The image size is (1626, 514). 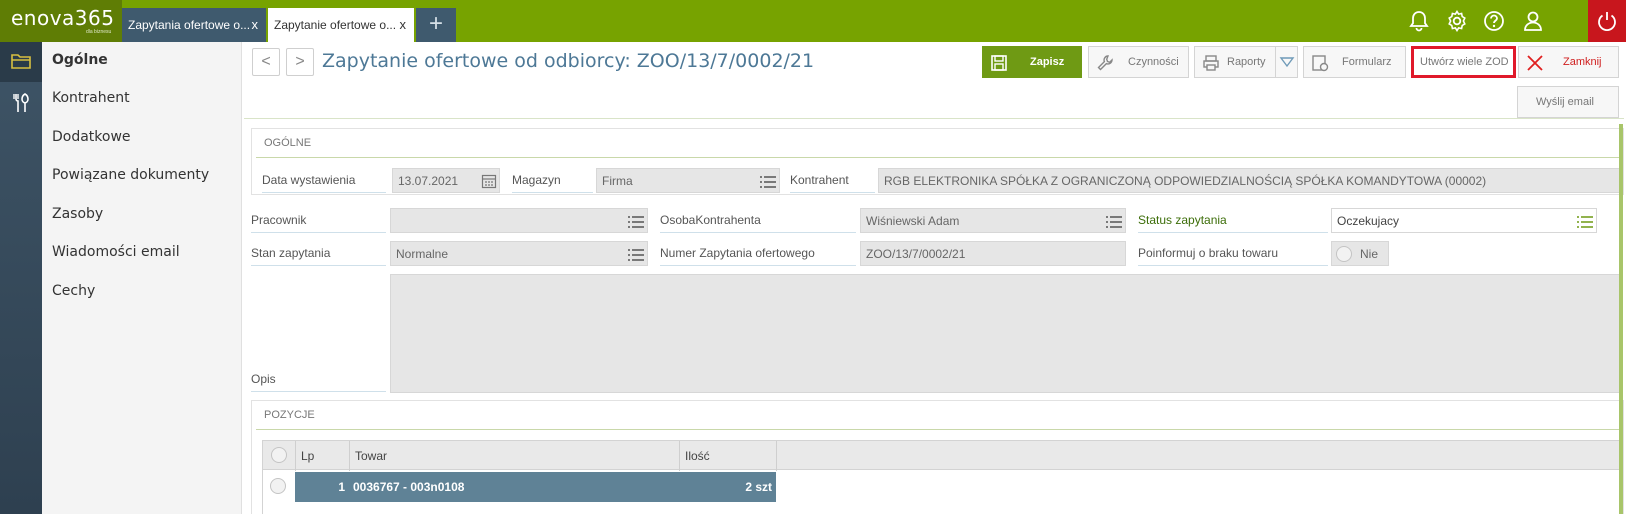 I want to click on section-title: OGÓLNE, so click(x=288, y=143).